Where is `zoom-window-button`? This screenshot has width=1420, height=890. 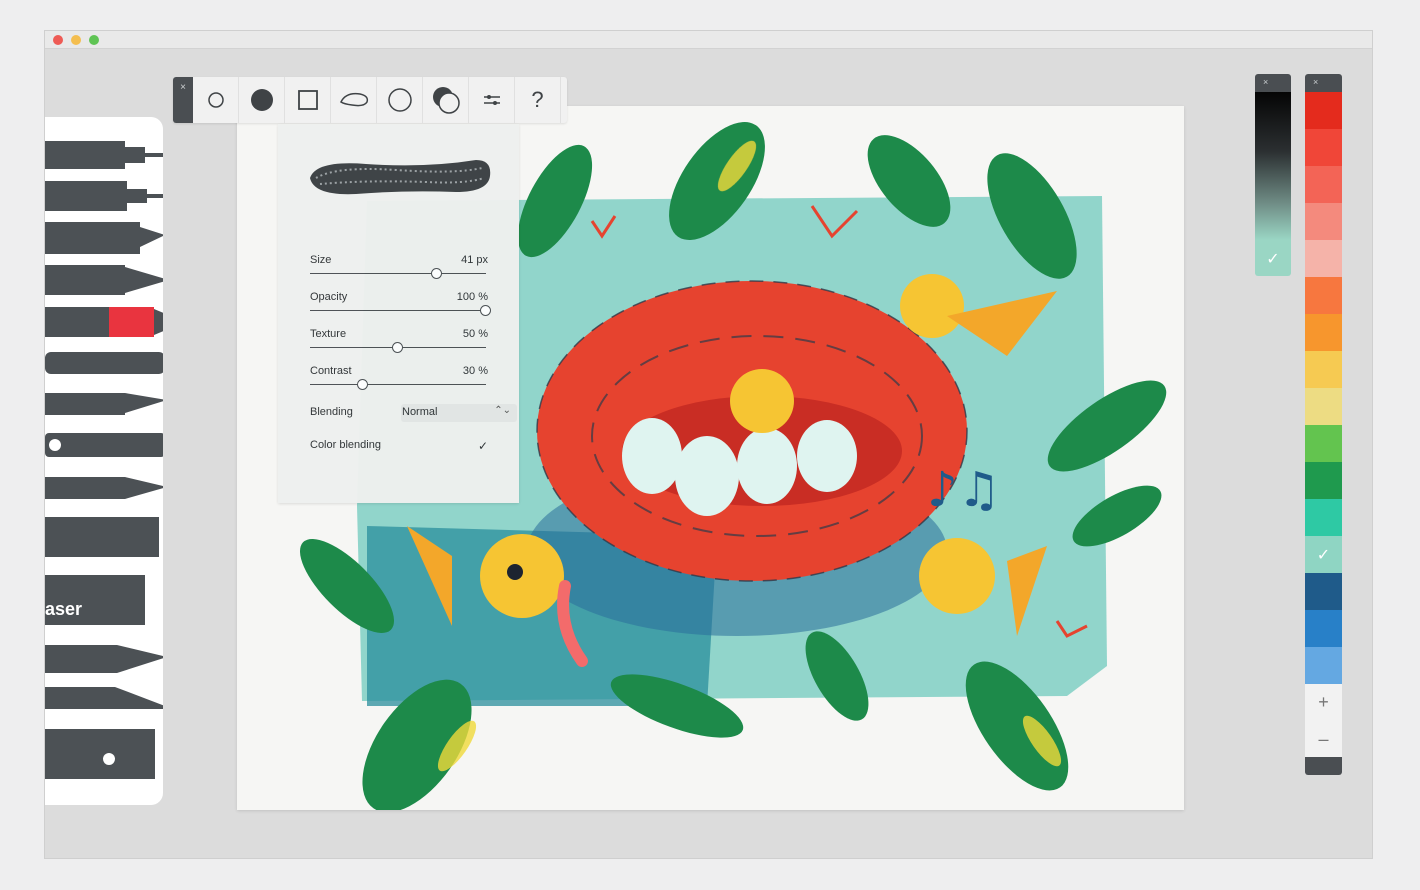 zoom-window-button is located at coordinates (94, 40).